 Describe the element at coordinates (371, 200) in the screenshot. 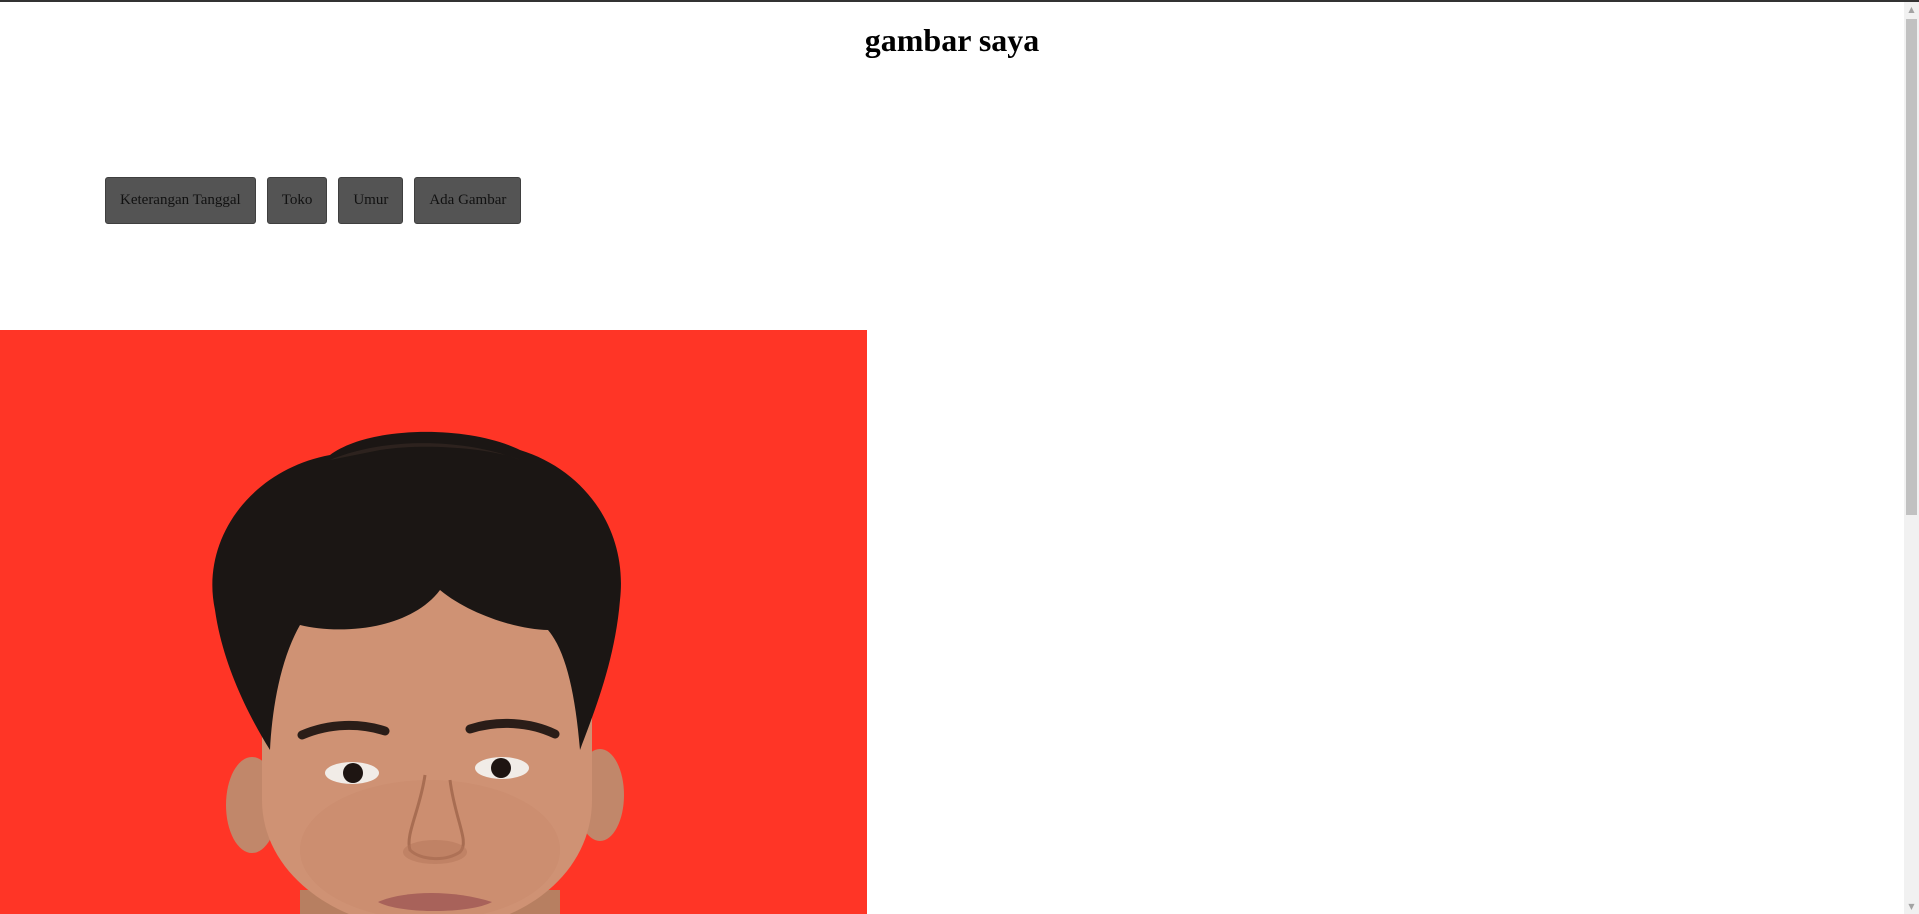

I see `nav-button-umur: Umur` at that location.